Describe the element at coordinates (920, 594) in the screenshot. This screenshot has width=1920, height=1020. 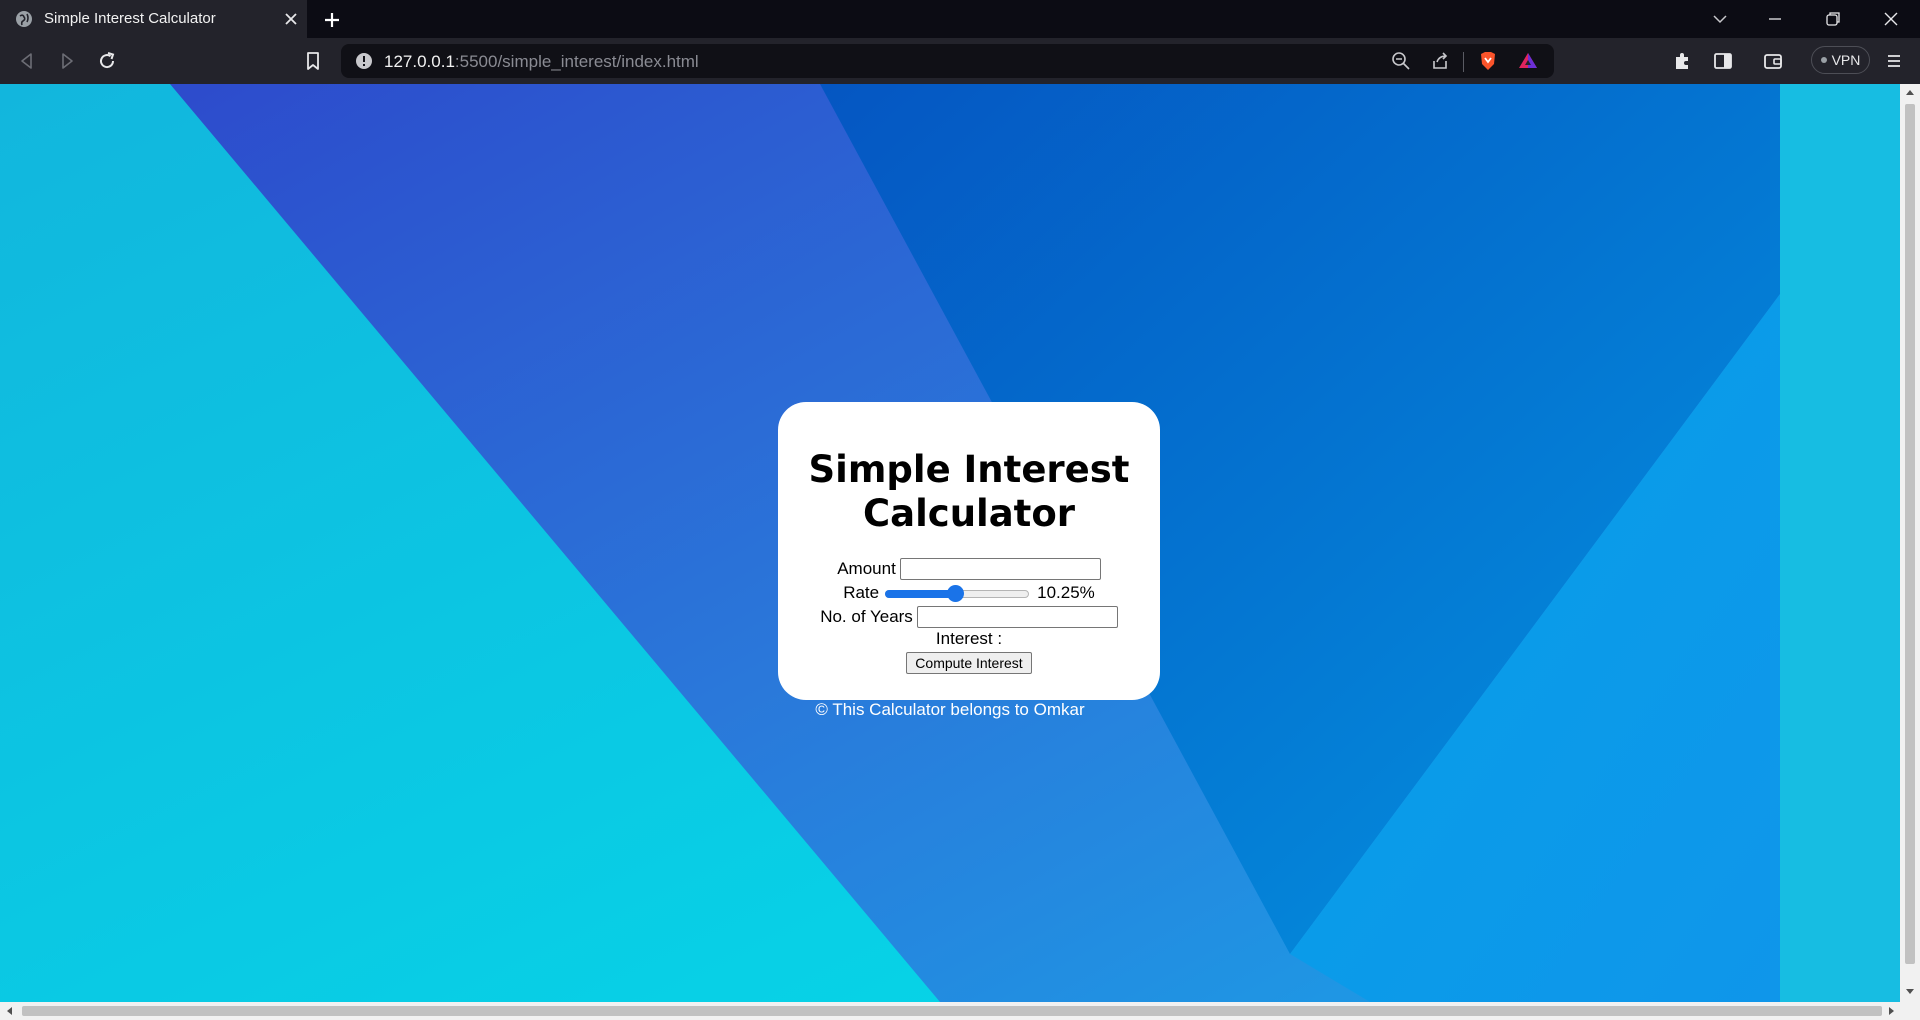
I see `rate-slider-fill` at that location.